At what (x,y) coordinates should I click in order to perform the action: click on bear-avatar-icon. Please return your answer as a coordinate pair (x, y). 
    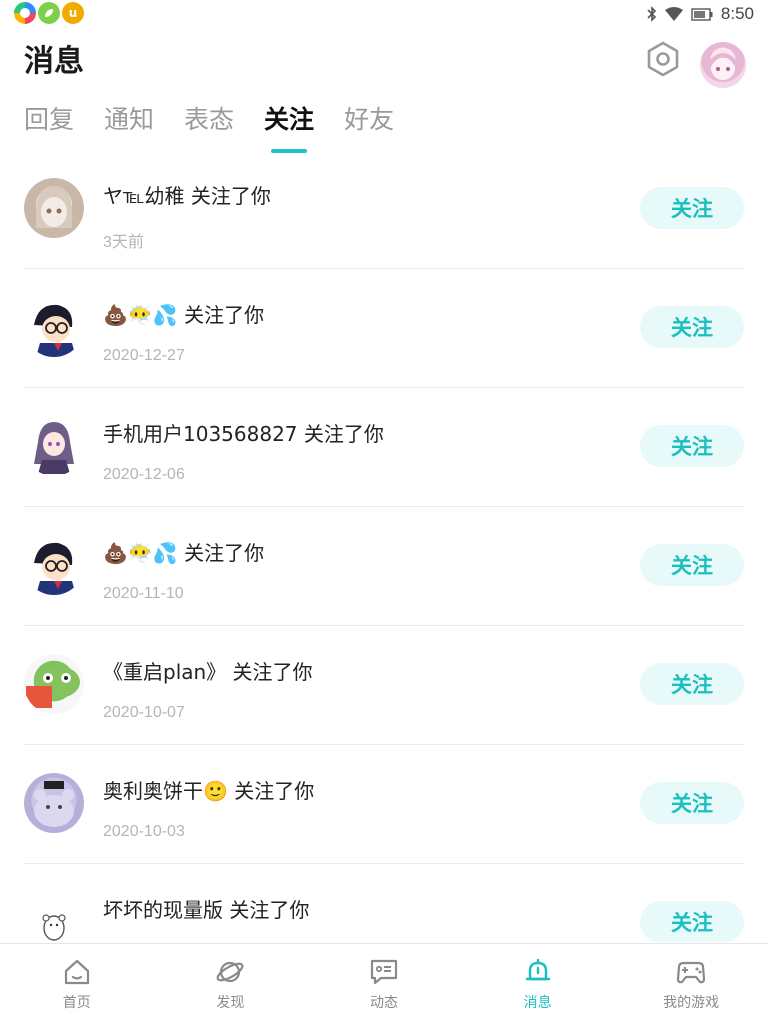
    Looking at the image, I should click on (54, 804).